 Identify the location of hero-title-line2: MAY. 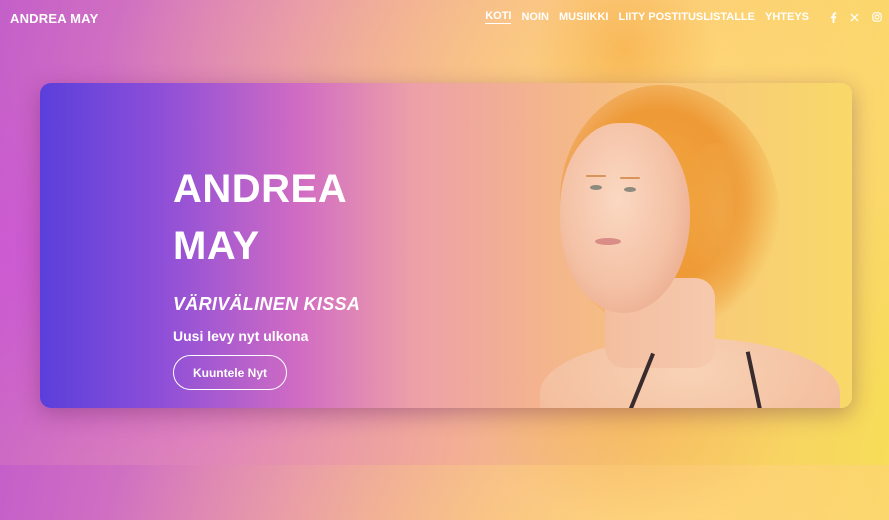
(216, 246).